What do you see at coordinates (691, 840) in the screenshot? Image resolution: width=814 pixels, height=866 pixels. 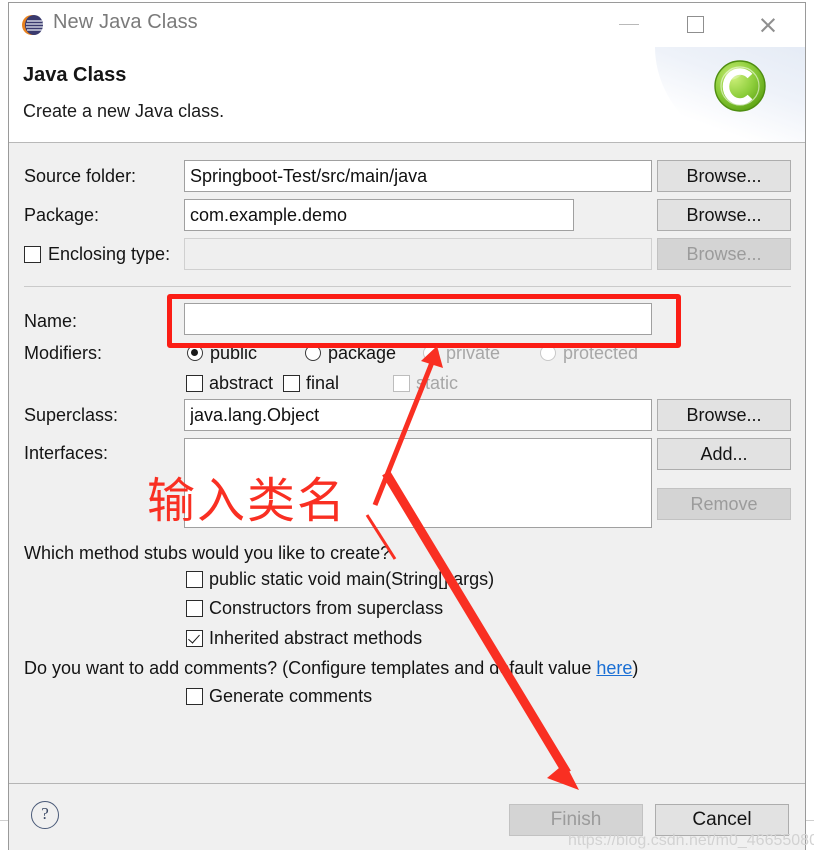 I see `watermark-text: https://blog.csdn.net/m0_46655080` at bounding box center [691, 840].